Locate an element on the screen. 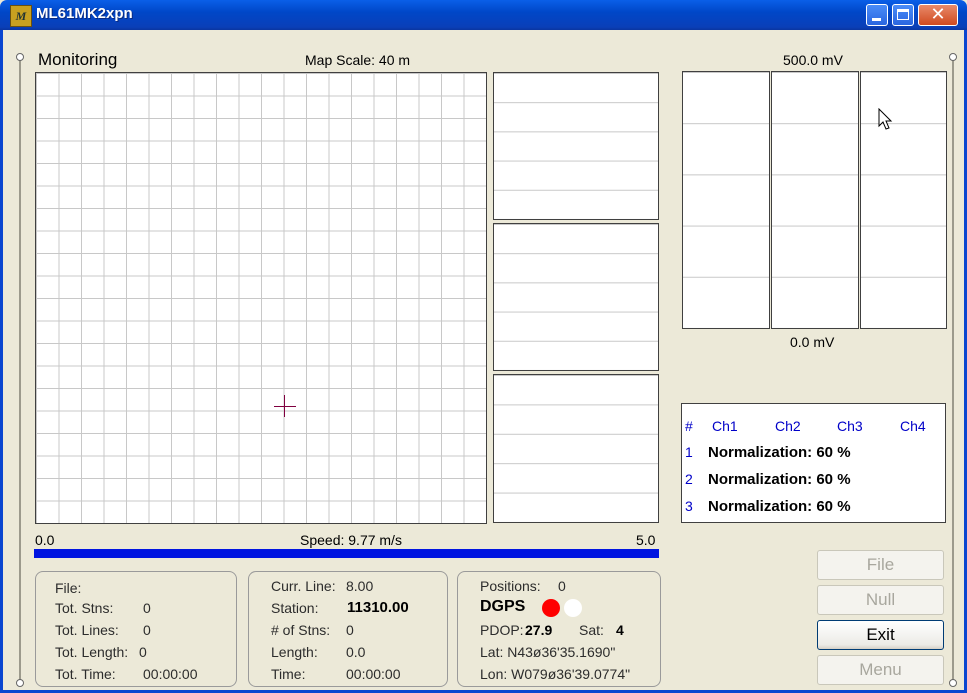 Image resolution: width=967 pixels, height=693 pixels. pdop-value: 27.9 is located at coordinates (539, 630).